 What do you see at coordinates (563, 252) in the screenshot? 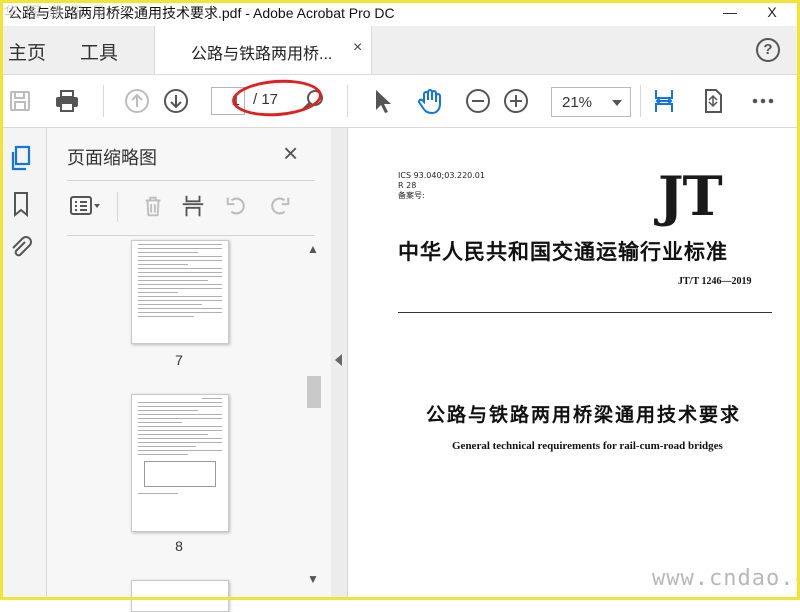
I see `standard-title: 中华人民共和国交通运输行业标准` at bounding box center [563, 252].